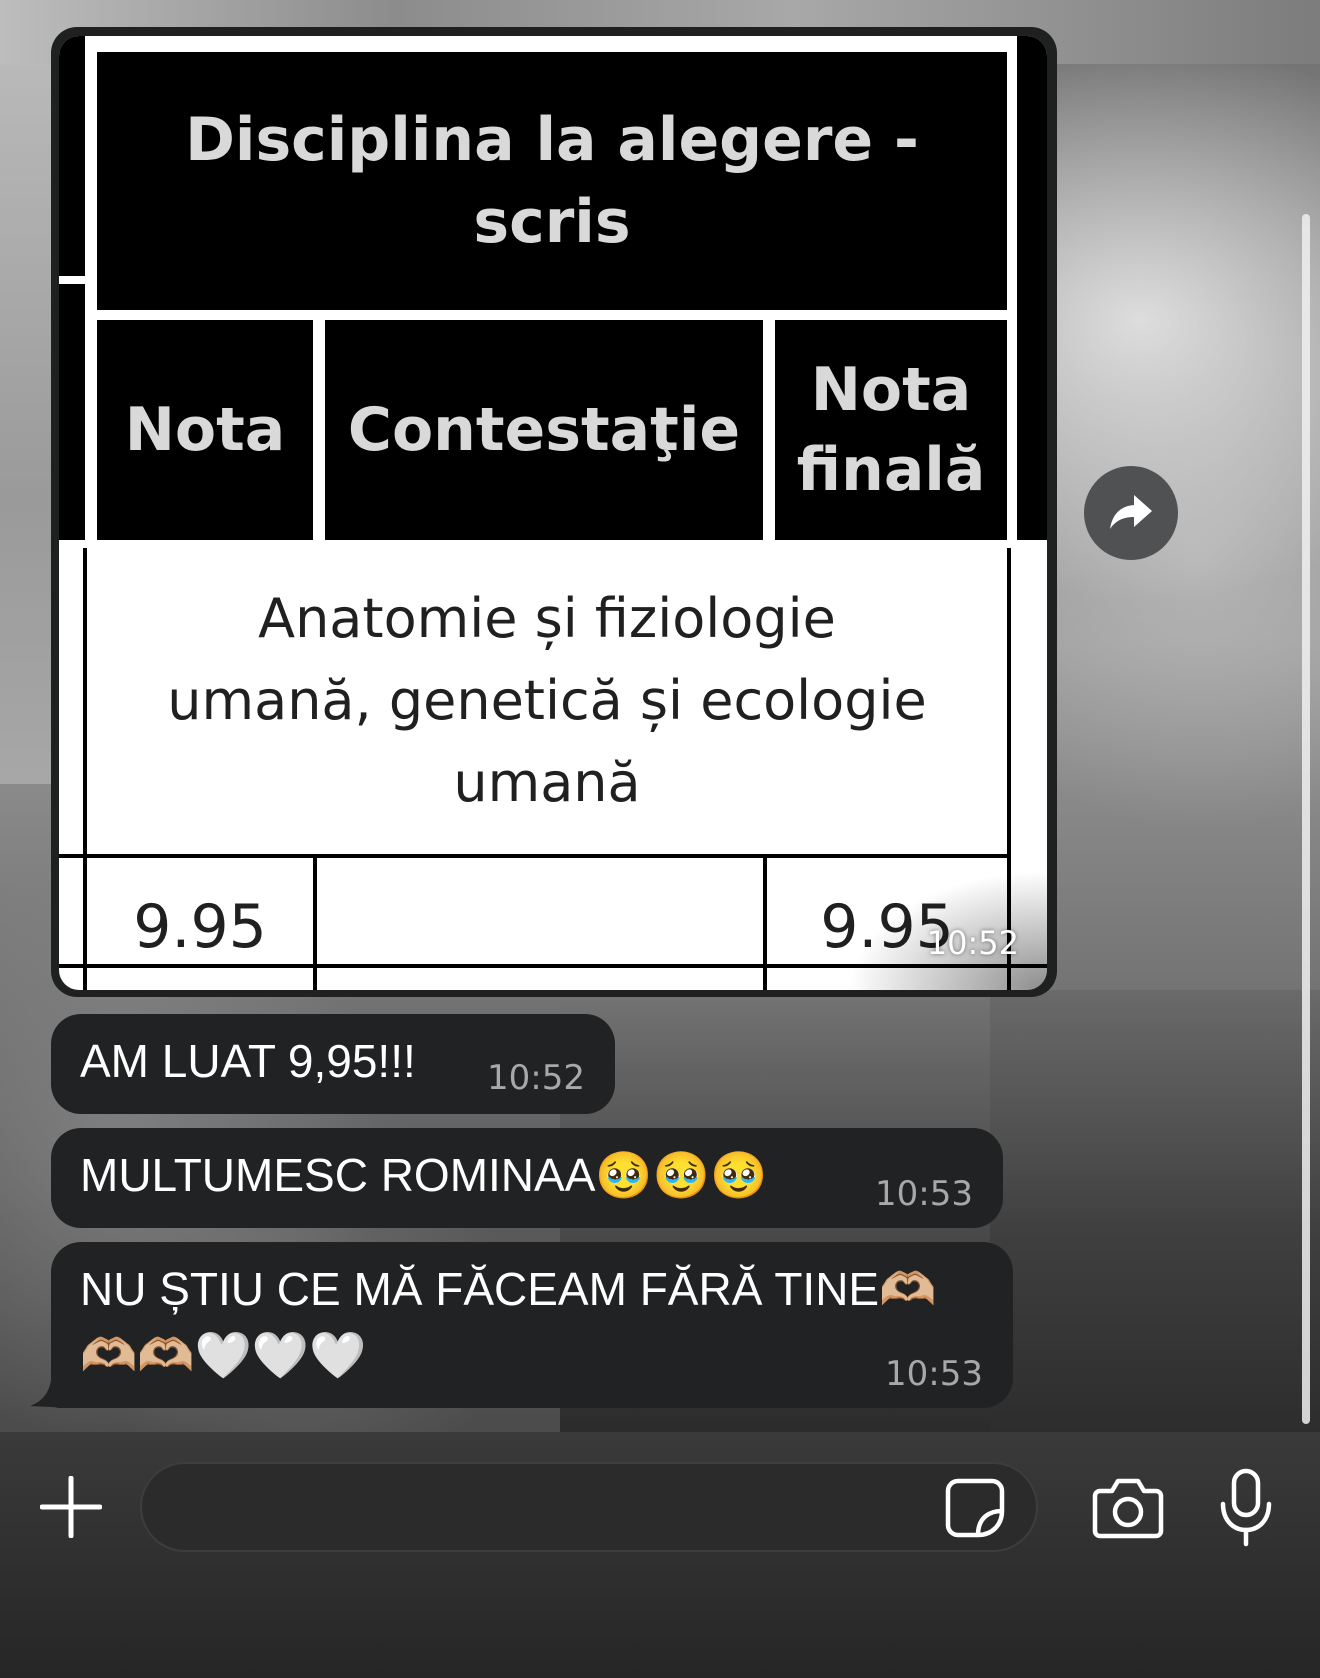 The image size is (1320, 1678). Describe the element at coordinates (72, 156) in the screenshot. I see `table-left-strip` at that location.